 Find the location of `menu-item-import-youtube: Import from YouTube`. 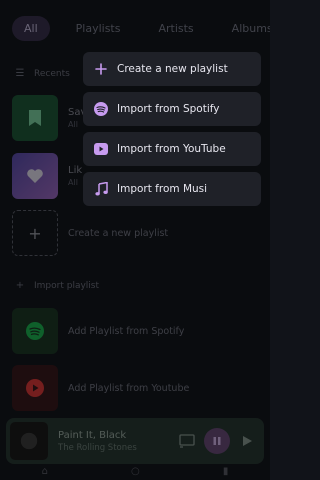

menu-item-import-youtube: Import from YouTube is located at coordinates (172, 149).